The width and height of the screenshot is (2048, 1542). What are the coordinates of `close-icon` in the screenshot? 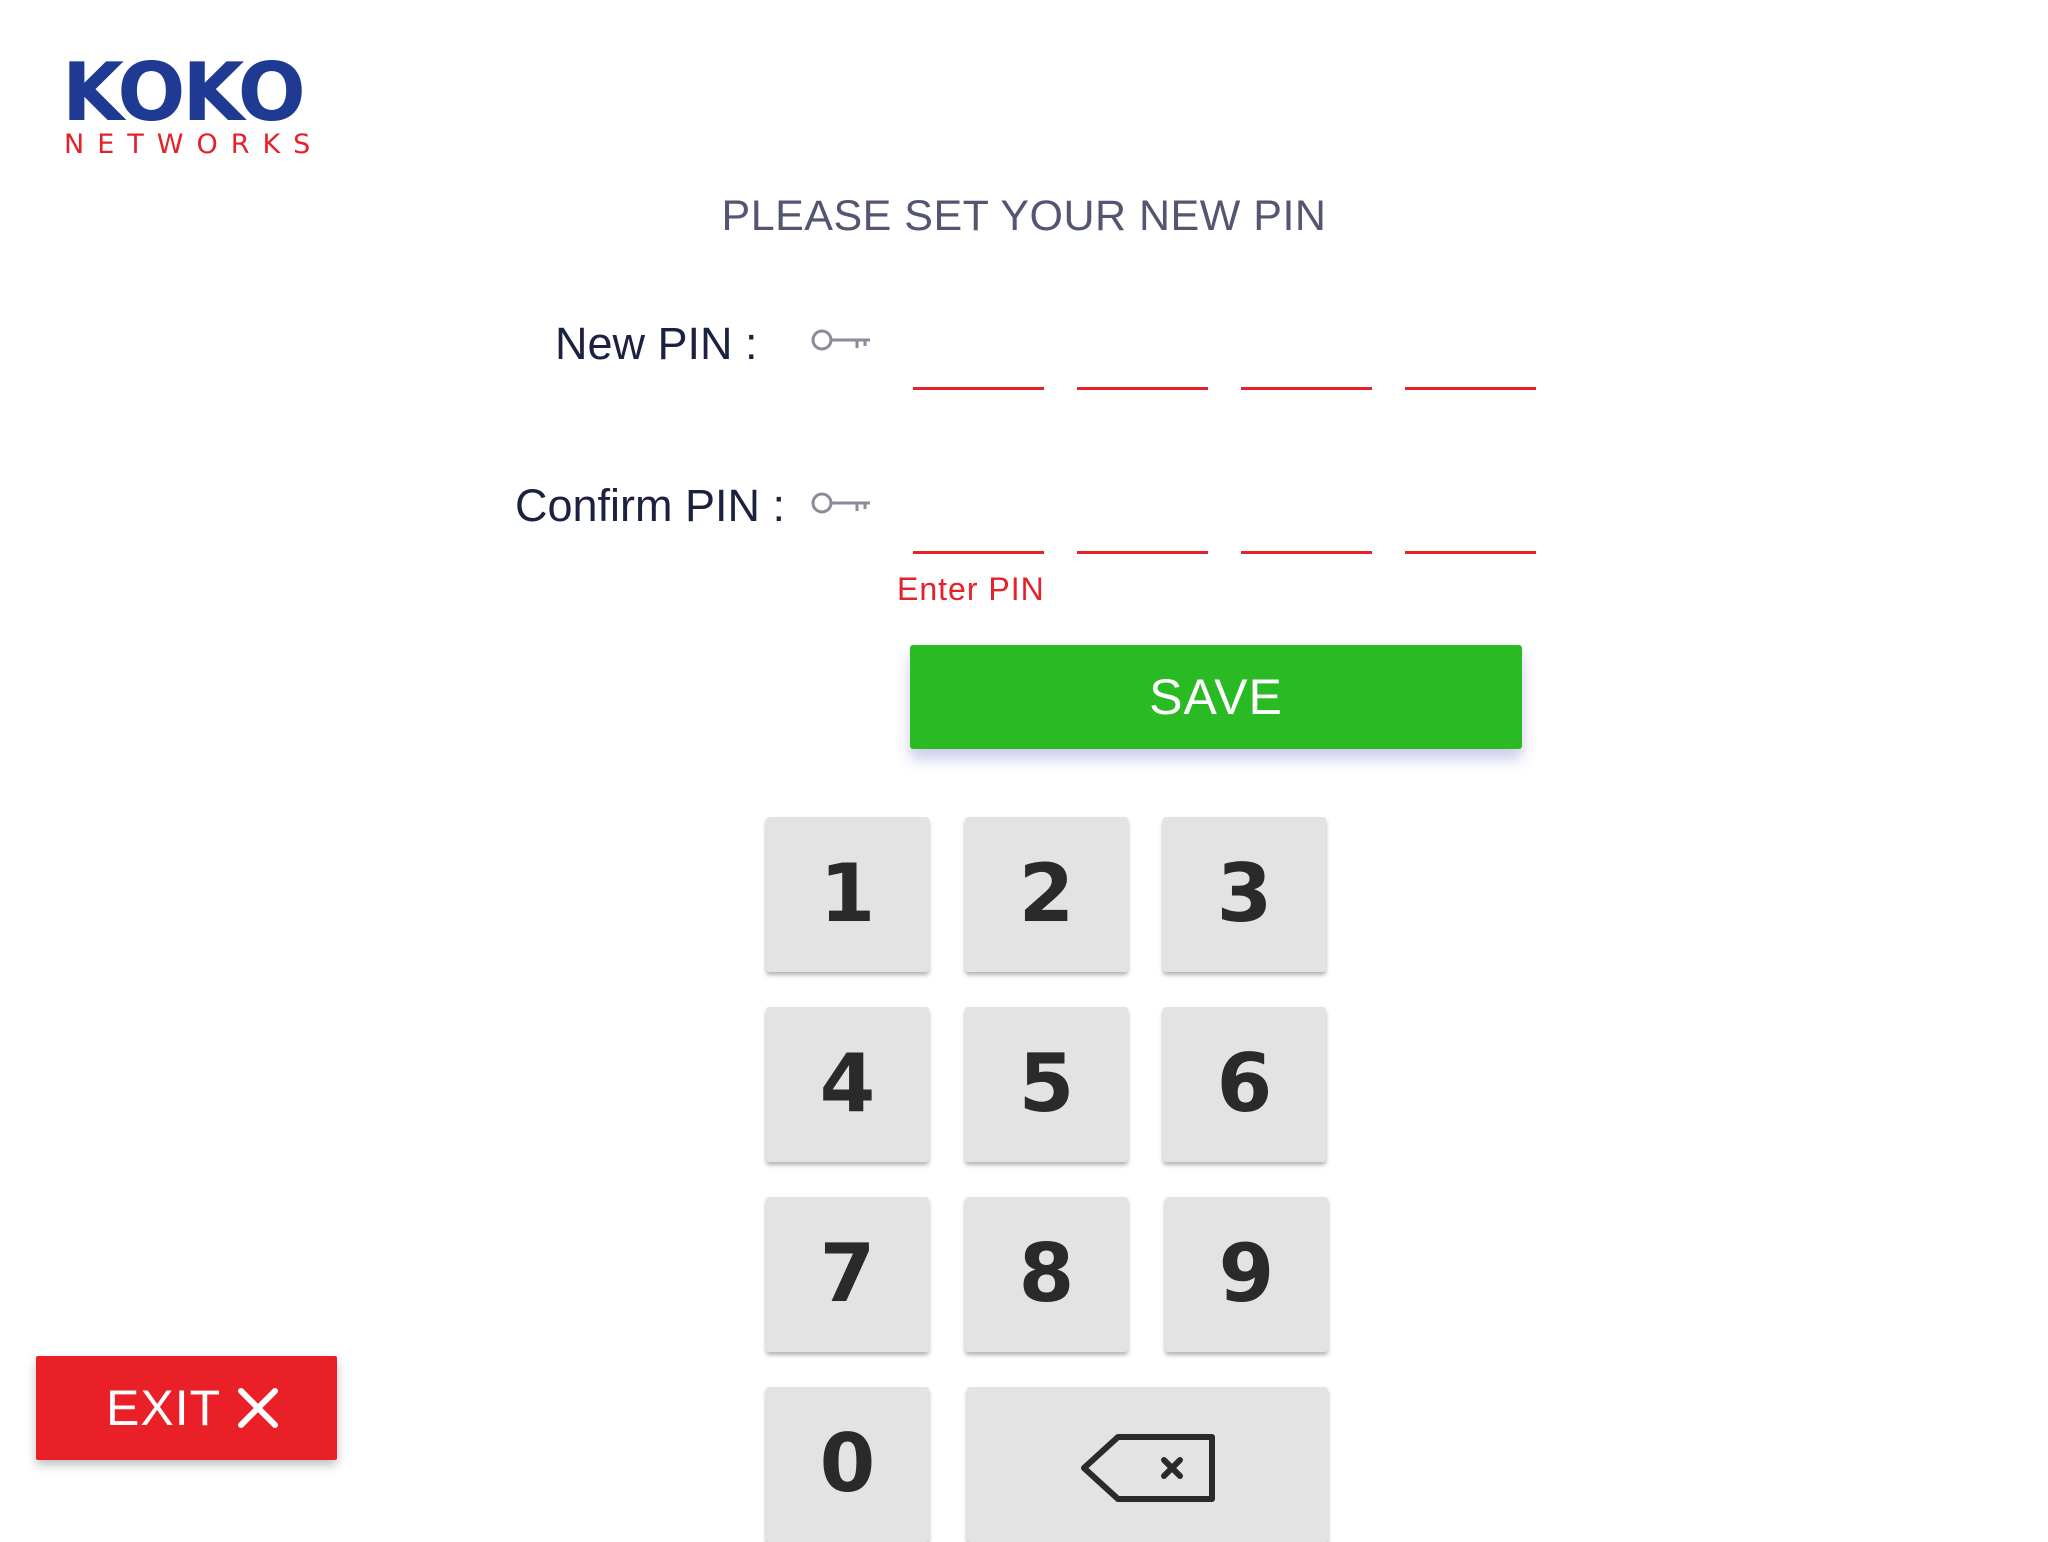 It's located at (258, 1408).